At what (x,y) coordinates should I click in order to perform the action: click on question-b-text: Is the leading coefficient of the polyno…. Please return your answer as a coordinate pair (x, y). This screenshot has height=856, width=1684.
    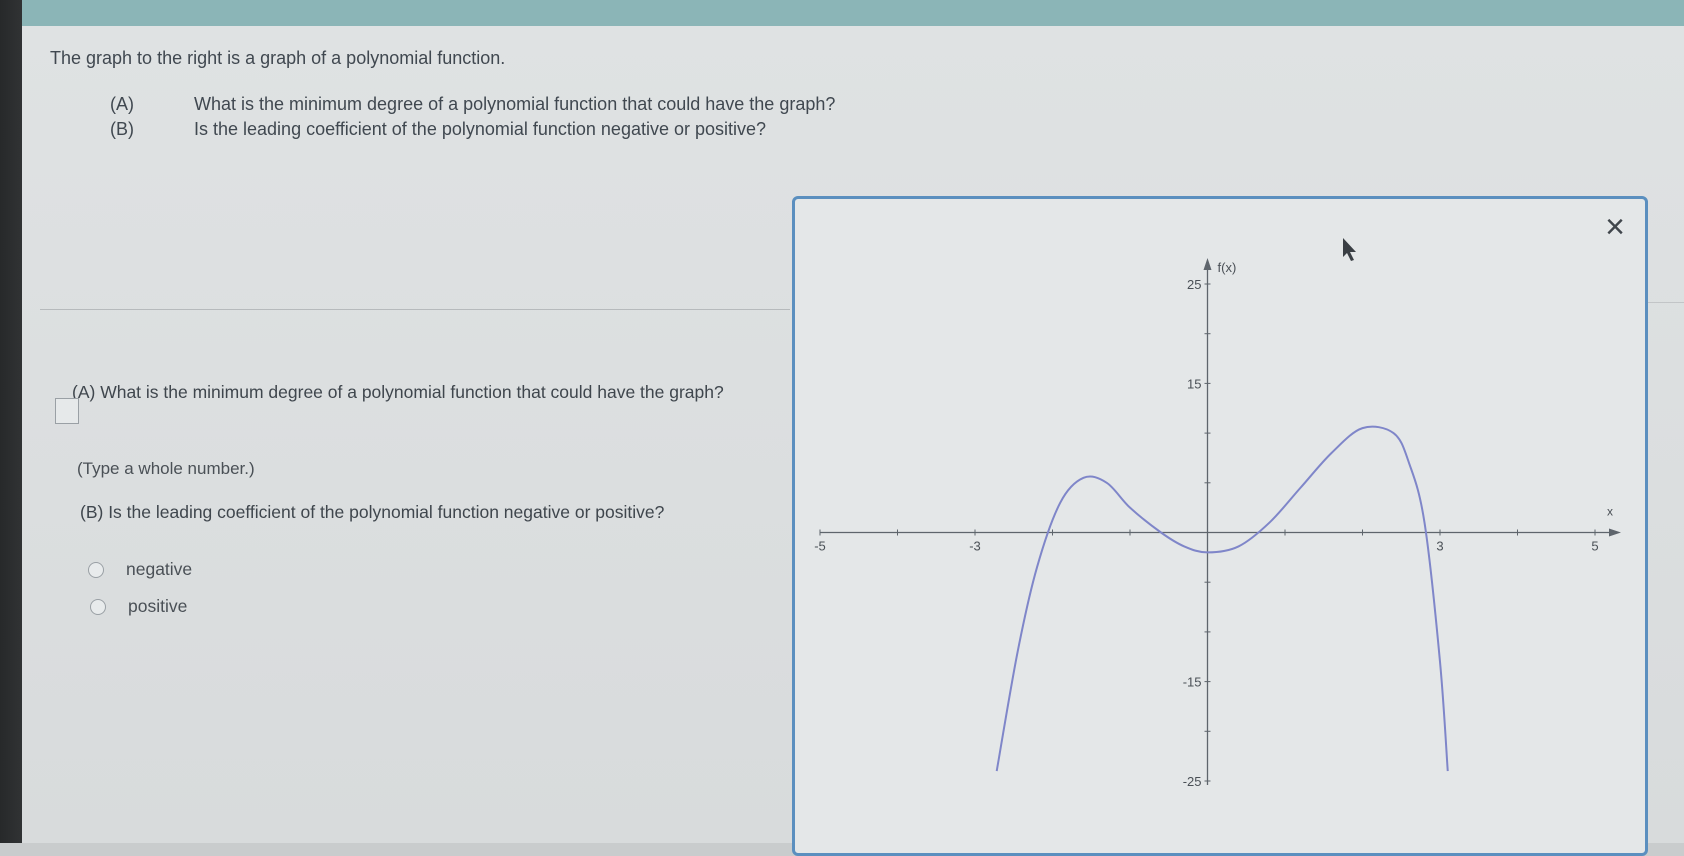
    Looking at the image, I should click on (480, 129).